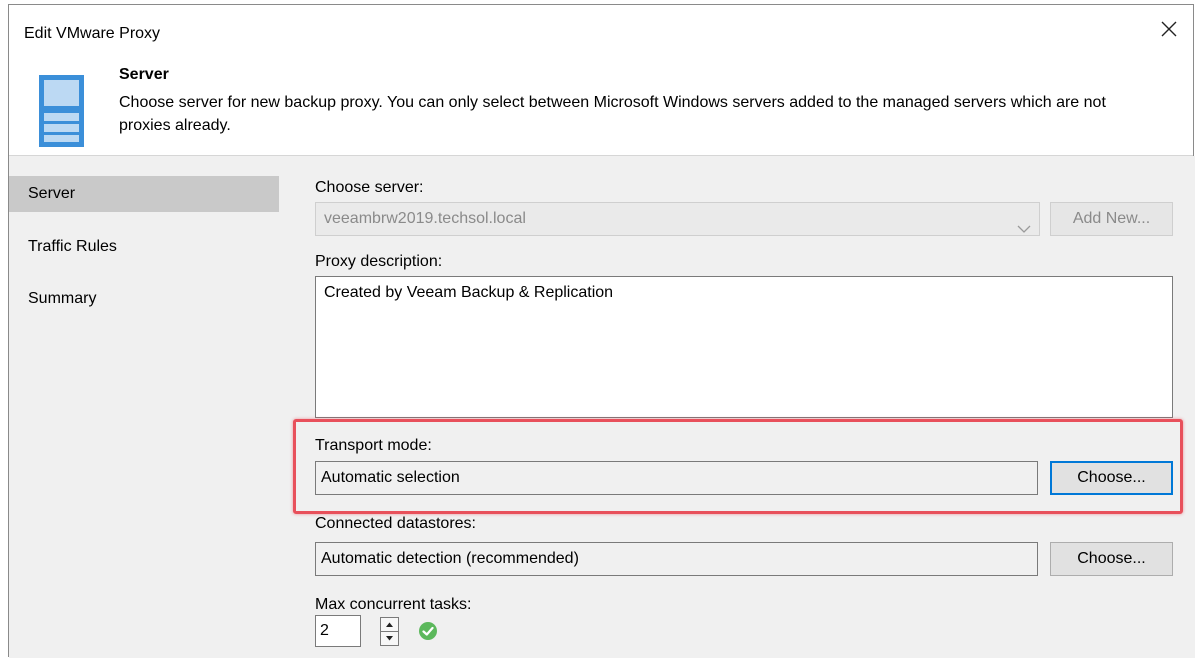 This screenshot has height=658, width=1200. I want to click on max-concurrent-tasks-label: Max concurrent tasks:, so click(393, 604).